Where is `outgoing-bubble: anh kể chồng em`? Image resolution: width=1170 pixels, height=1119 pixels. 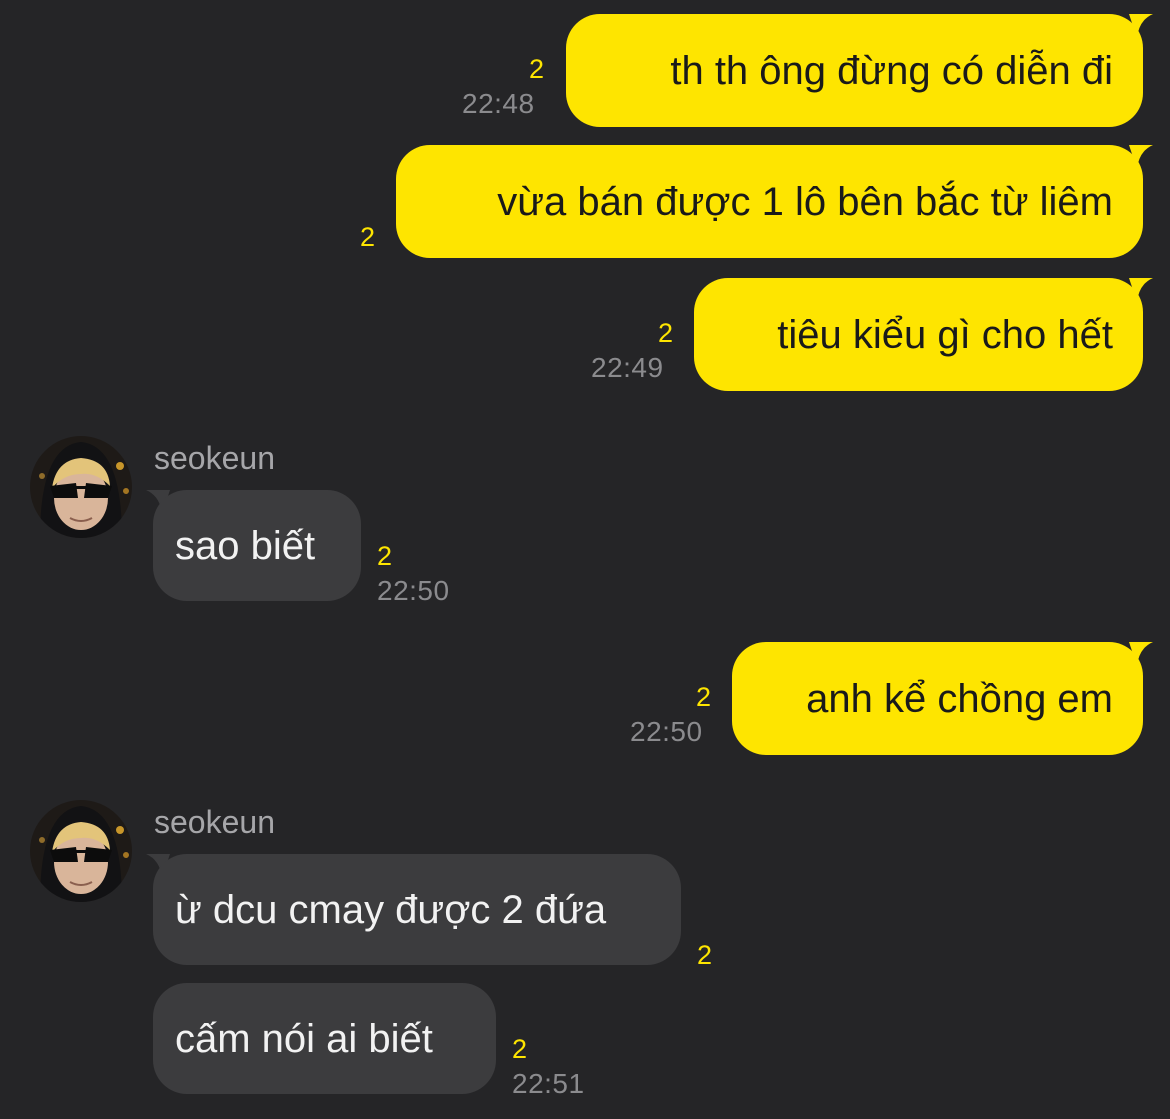
outgoing-bubble: anh kể chồng em is located at coordinates (937, 698).